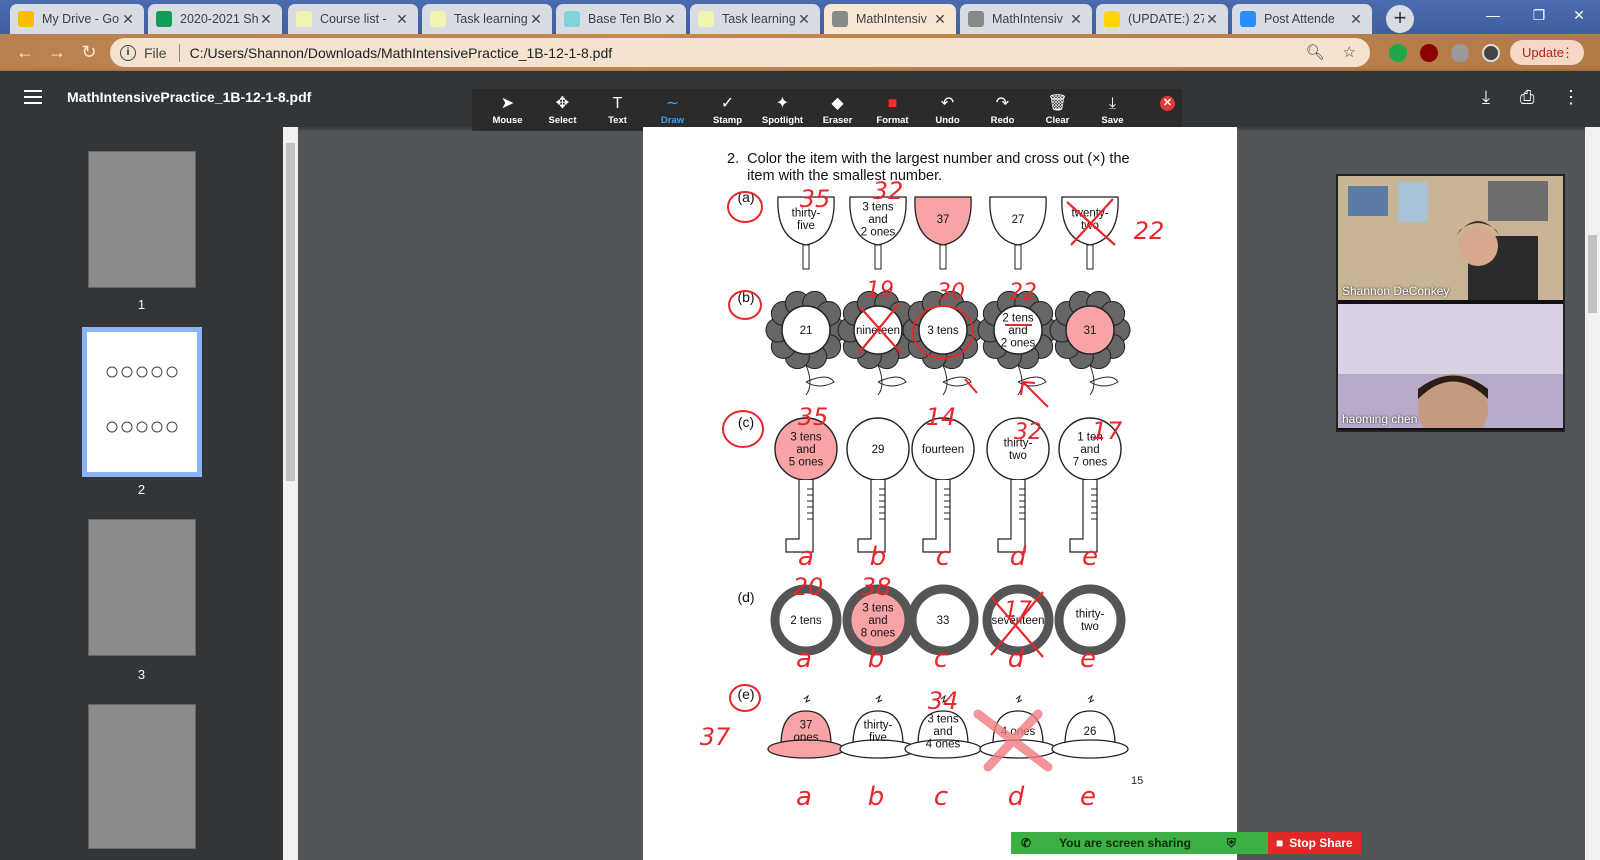 This screenshot has width=1600, height=860. Describe the element at coordinates (1486, 97) in the screenshot. I see `download-icon: ⤓` at that location.